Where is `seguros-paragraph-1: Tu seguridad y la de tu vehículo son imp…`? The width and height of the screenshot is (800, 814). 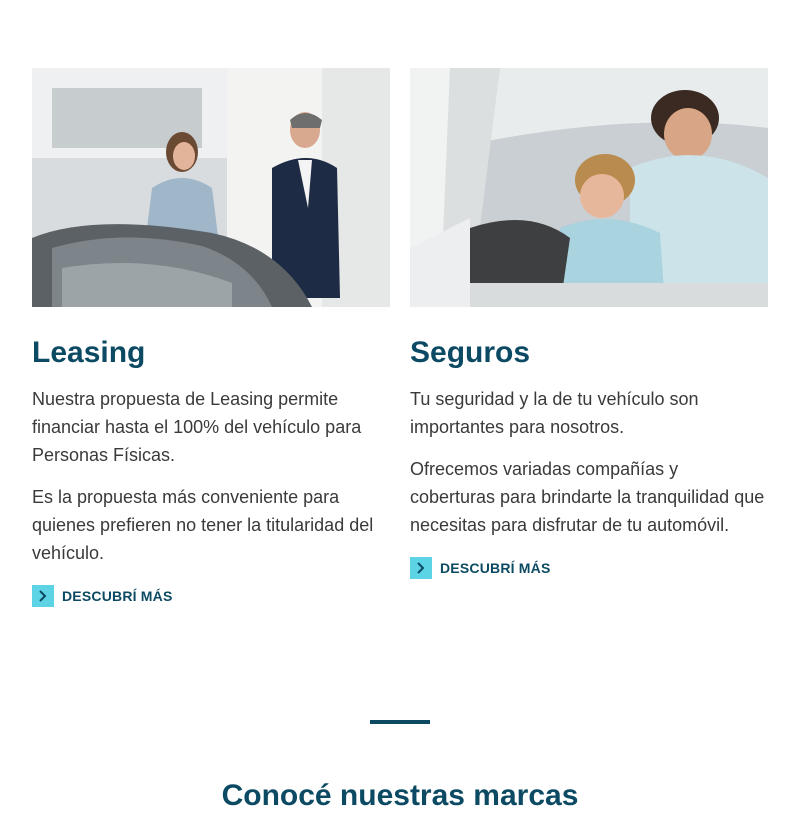 seguros-paragraph-1: Tu seguridad y la de tu vehículo son imp… is located at coordinates (554, 413).